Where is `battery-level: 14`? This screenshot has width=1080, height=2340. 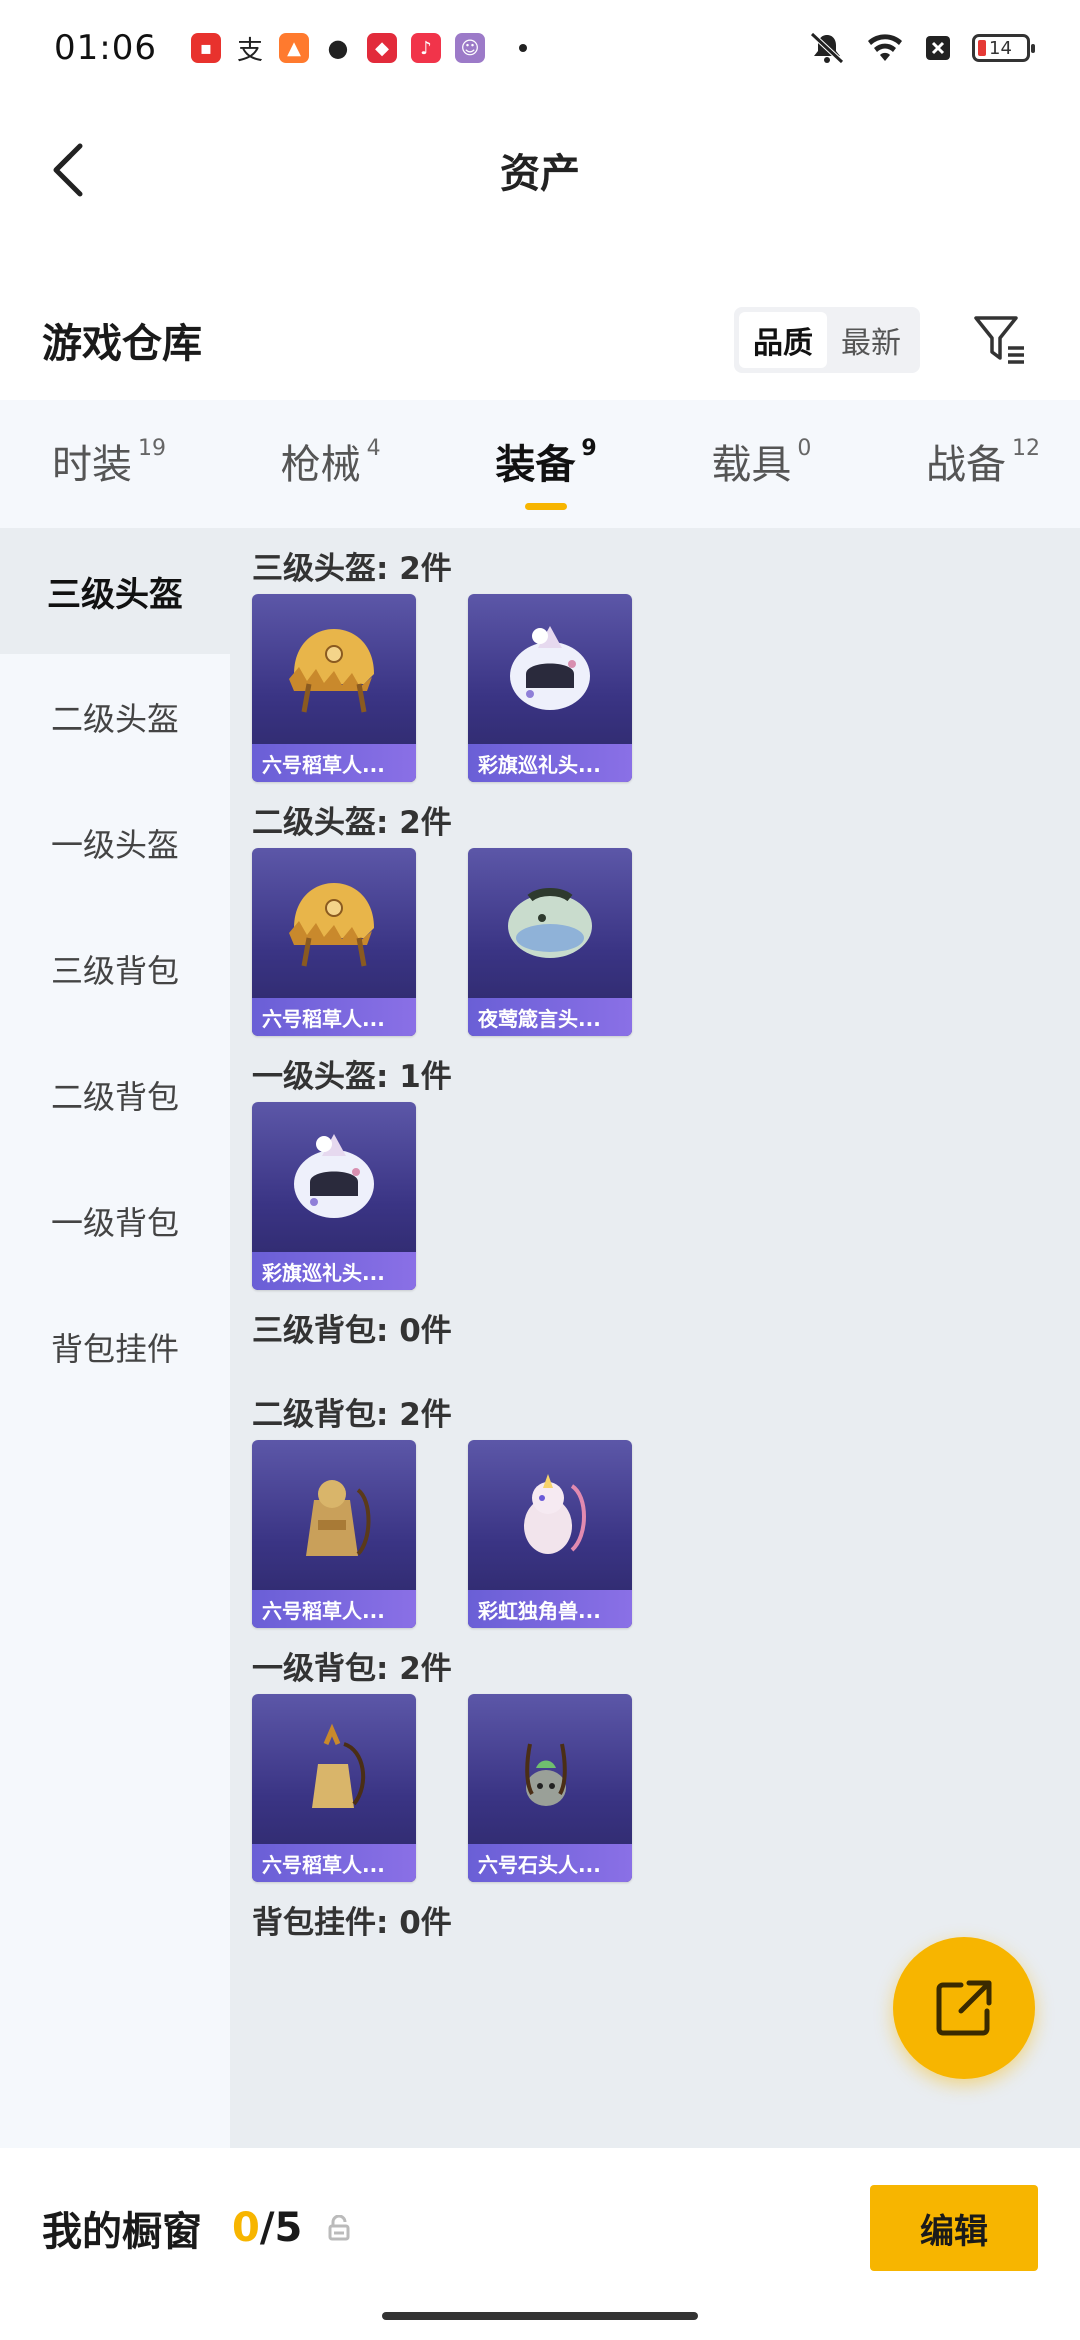 battery-level: 14 is located at coordinates (1000, 48).